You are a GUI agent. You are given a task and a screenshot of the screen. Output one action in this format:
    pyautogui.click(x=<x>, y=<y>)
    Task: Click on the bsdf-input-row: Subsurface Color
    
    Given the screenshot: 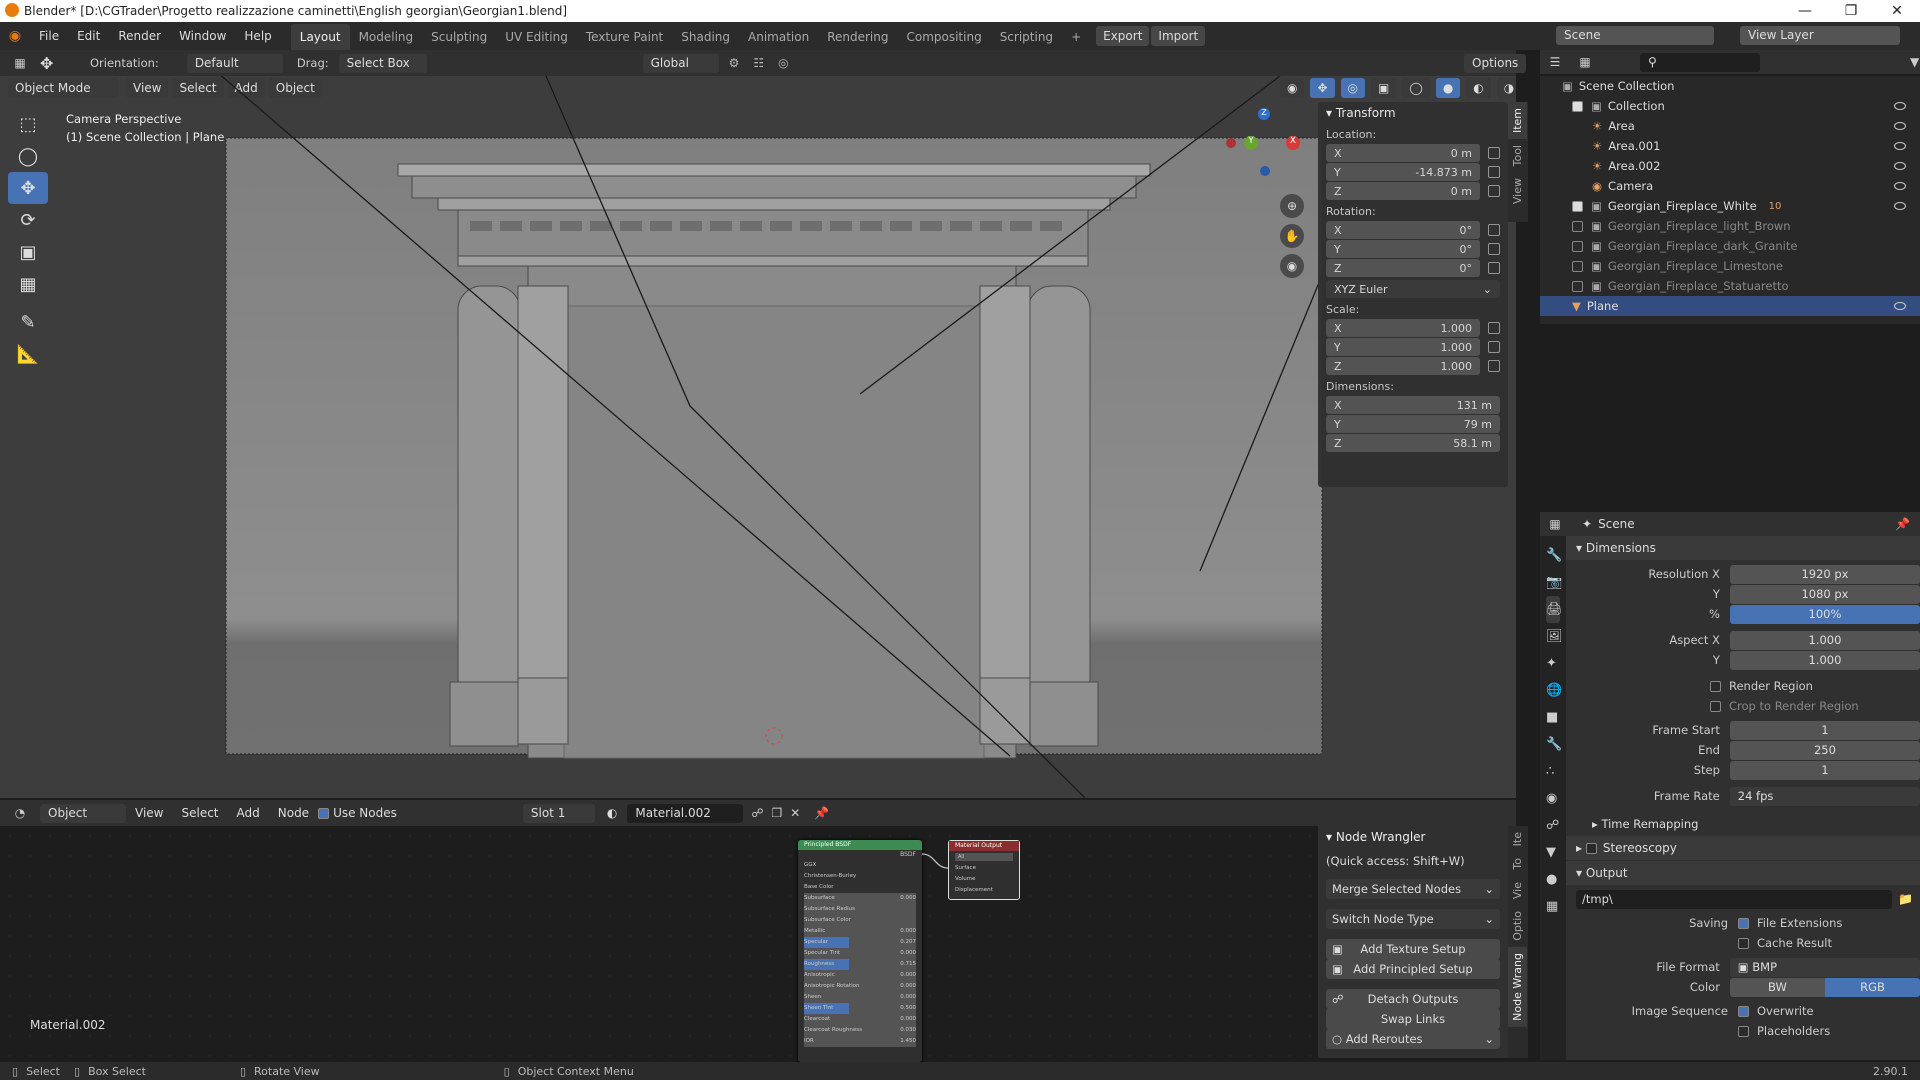 What is the action you would take?
    pyautogui.click(x=860, y=920)
    